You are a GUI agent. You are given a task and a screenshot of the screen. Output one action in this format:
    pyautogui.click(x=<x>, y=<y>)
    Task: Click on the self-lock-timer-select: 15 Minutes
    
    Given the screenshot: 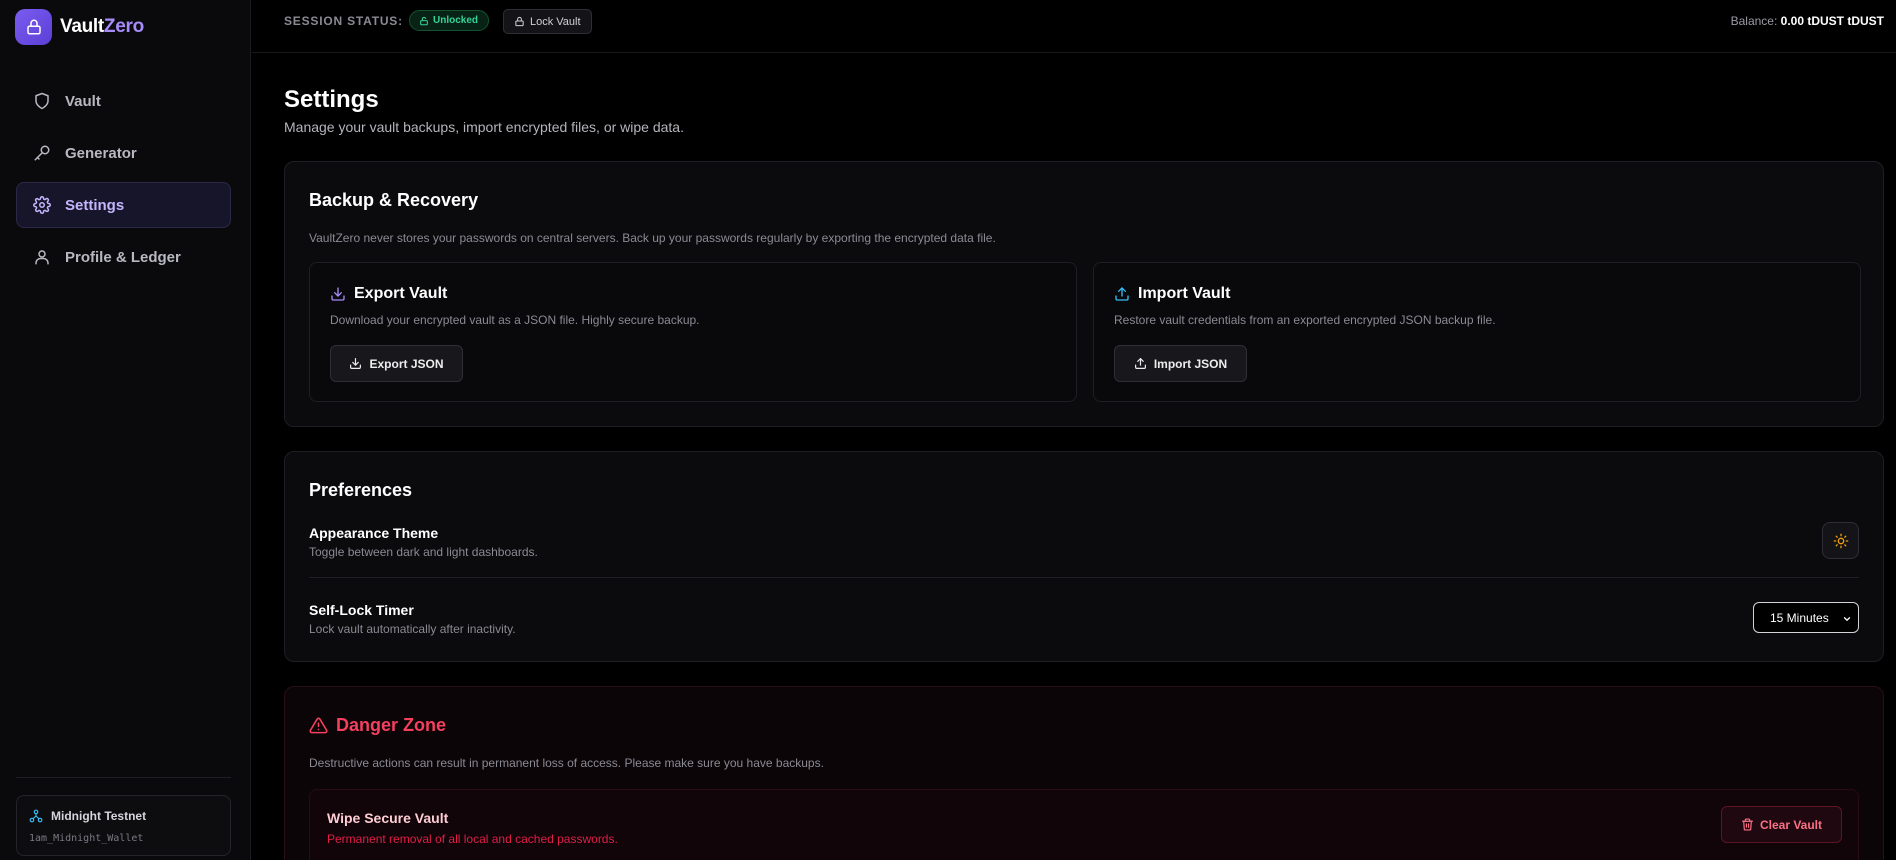 What is the action you would take?
    pyautogui.click(x=1806, y=617)
    